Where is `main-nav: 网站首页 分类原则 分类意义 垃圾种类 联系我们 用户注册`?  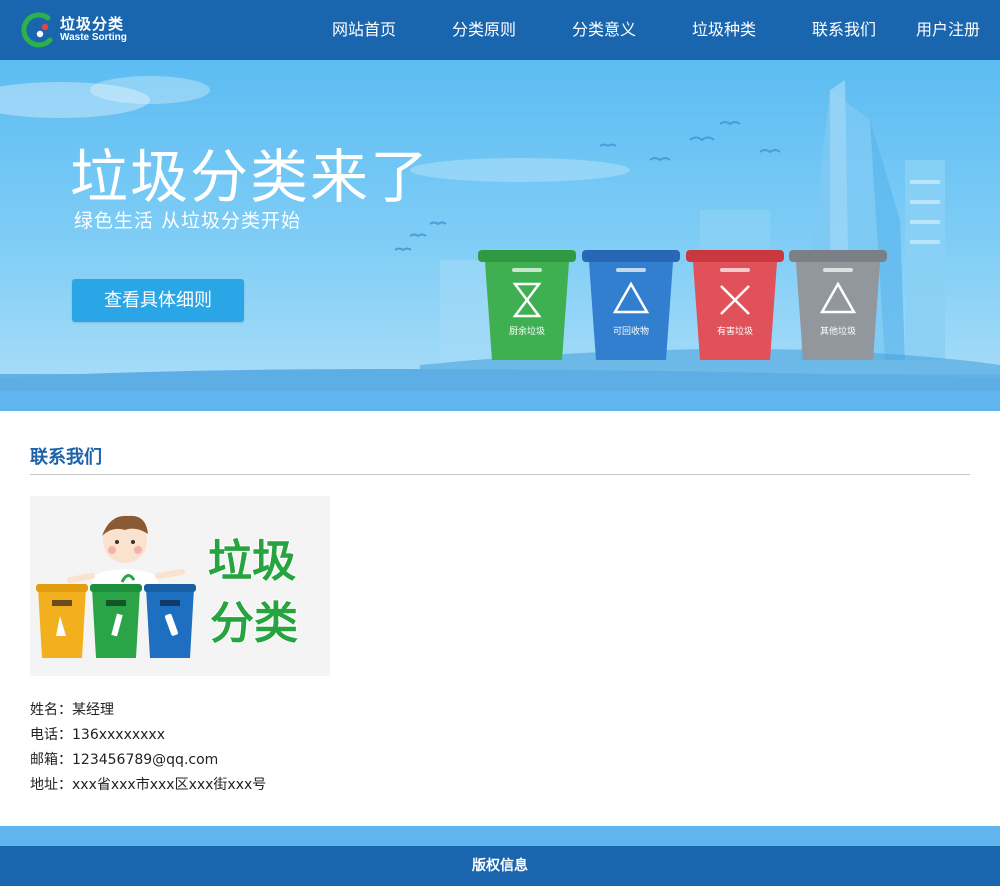 main-nav: 网站首页 分类原则 分类意义 垃圾种类 联系我们 用户注册 is located at coordinates (652, 30).